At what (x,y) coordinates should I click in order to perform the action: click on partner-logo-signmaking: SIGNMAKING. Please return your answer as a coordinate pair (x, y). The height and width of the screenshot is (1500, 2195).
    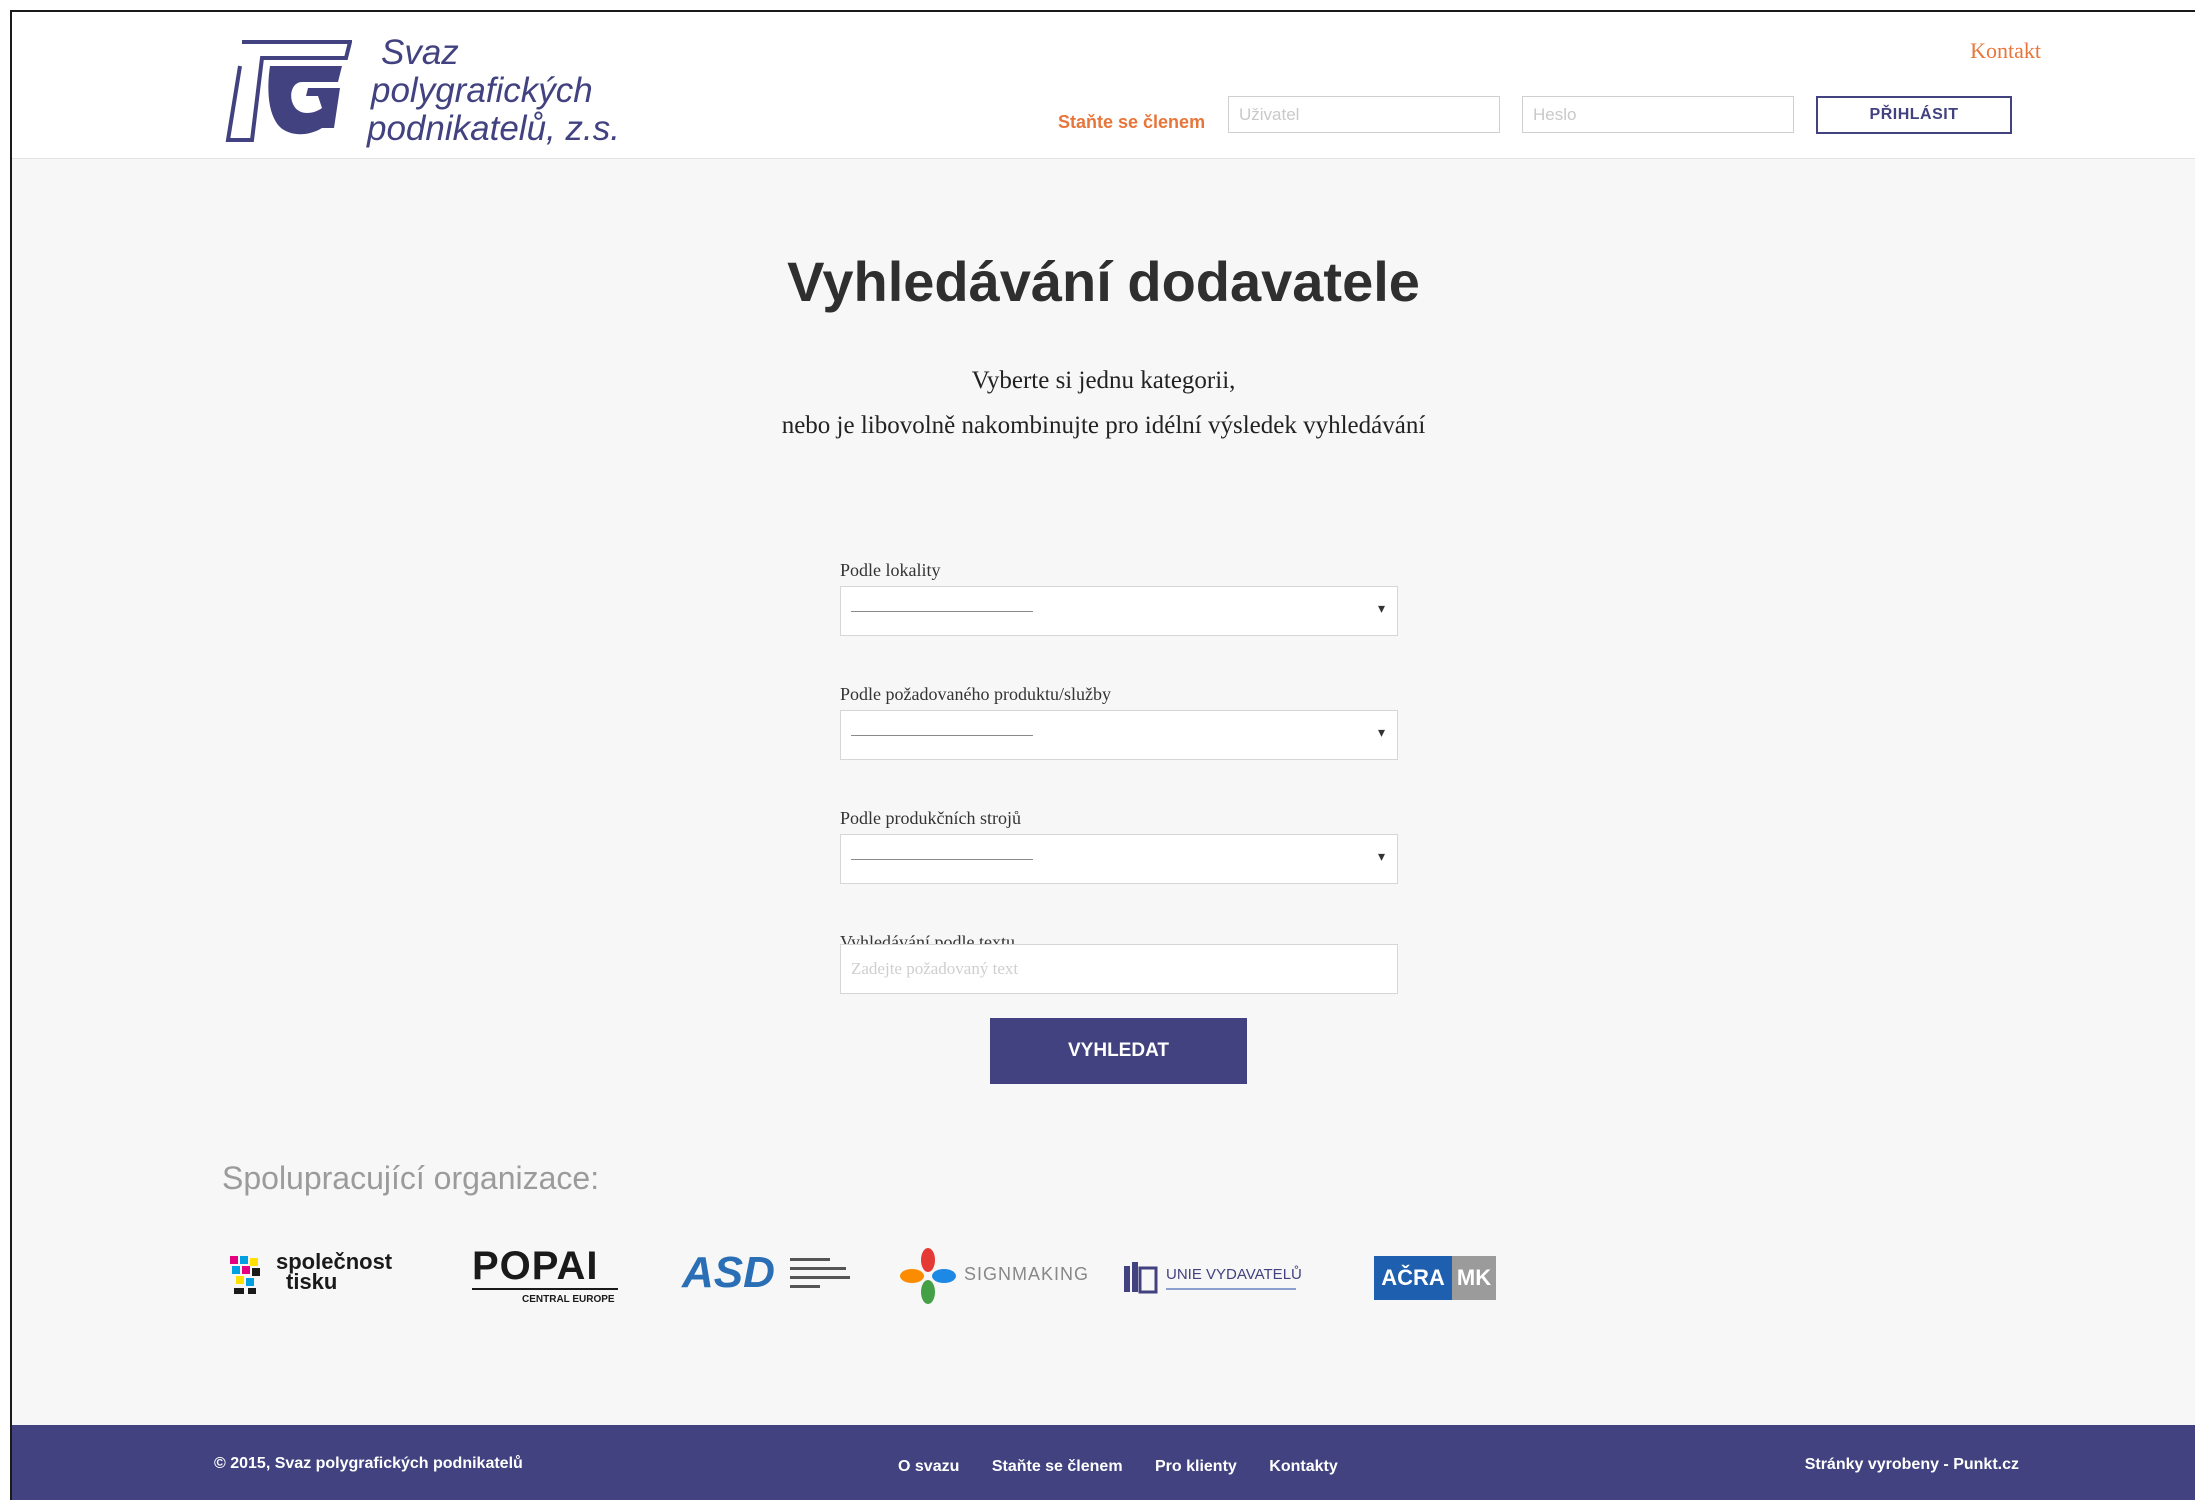
    Looking at the image, I should click on (993, 1277).